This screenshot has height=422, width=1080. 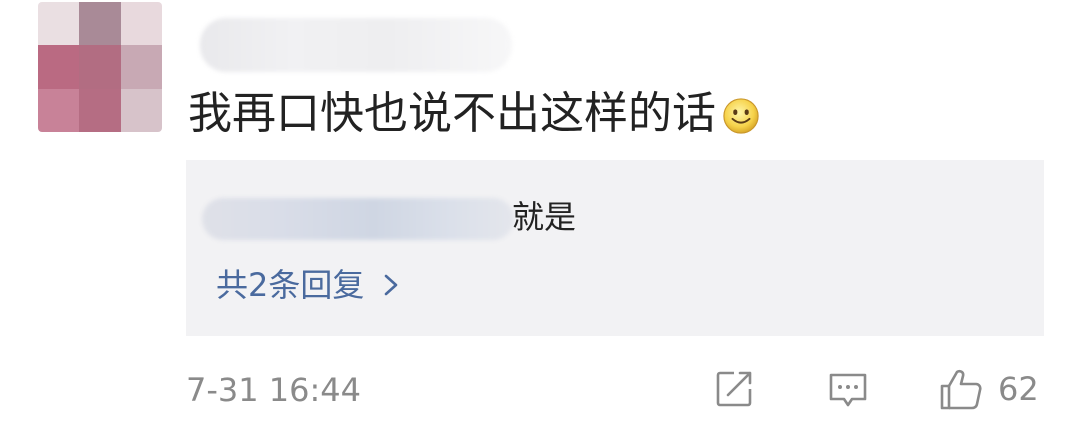 I want to click on like-count: 62, so click(x=1018, y=389).